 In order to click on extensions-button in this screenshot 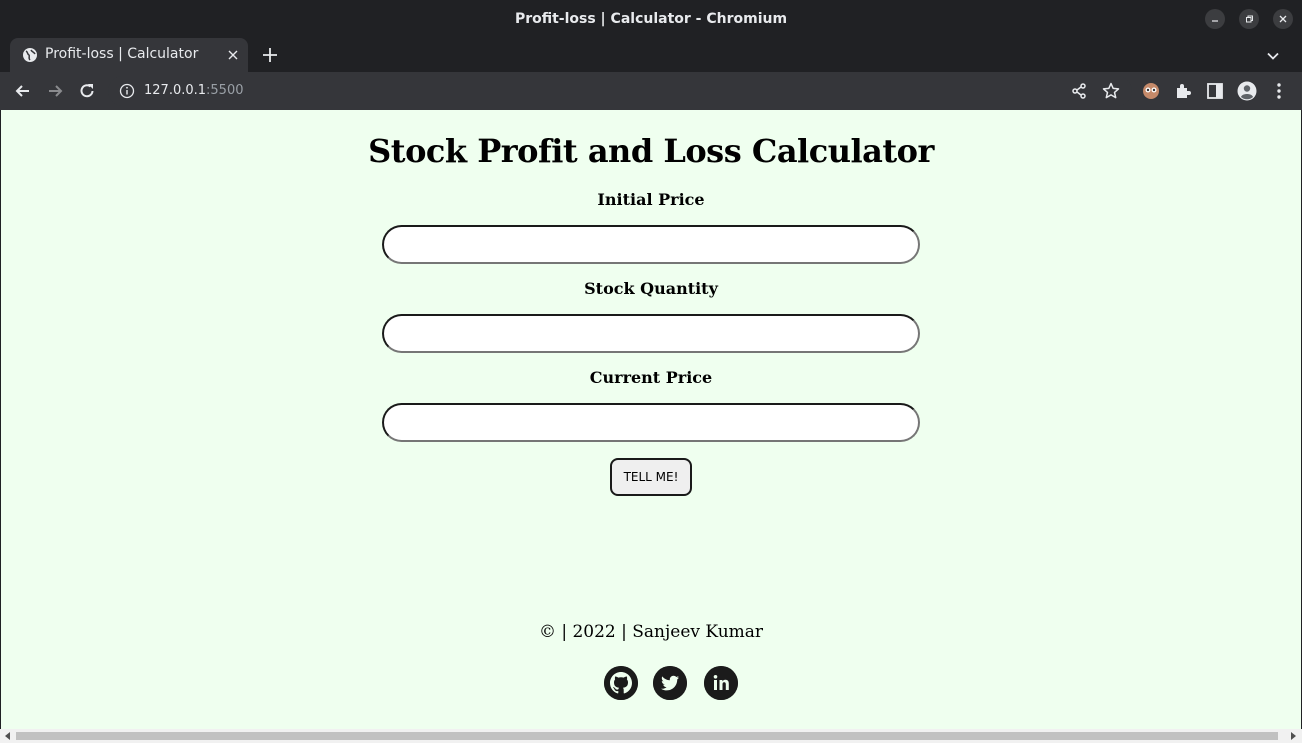, I will do `click(1183, 91)`.